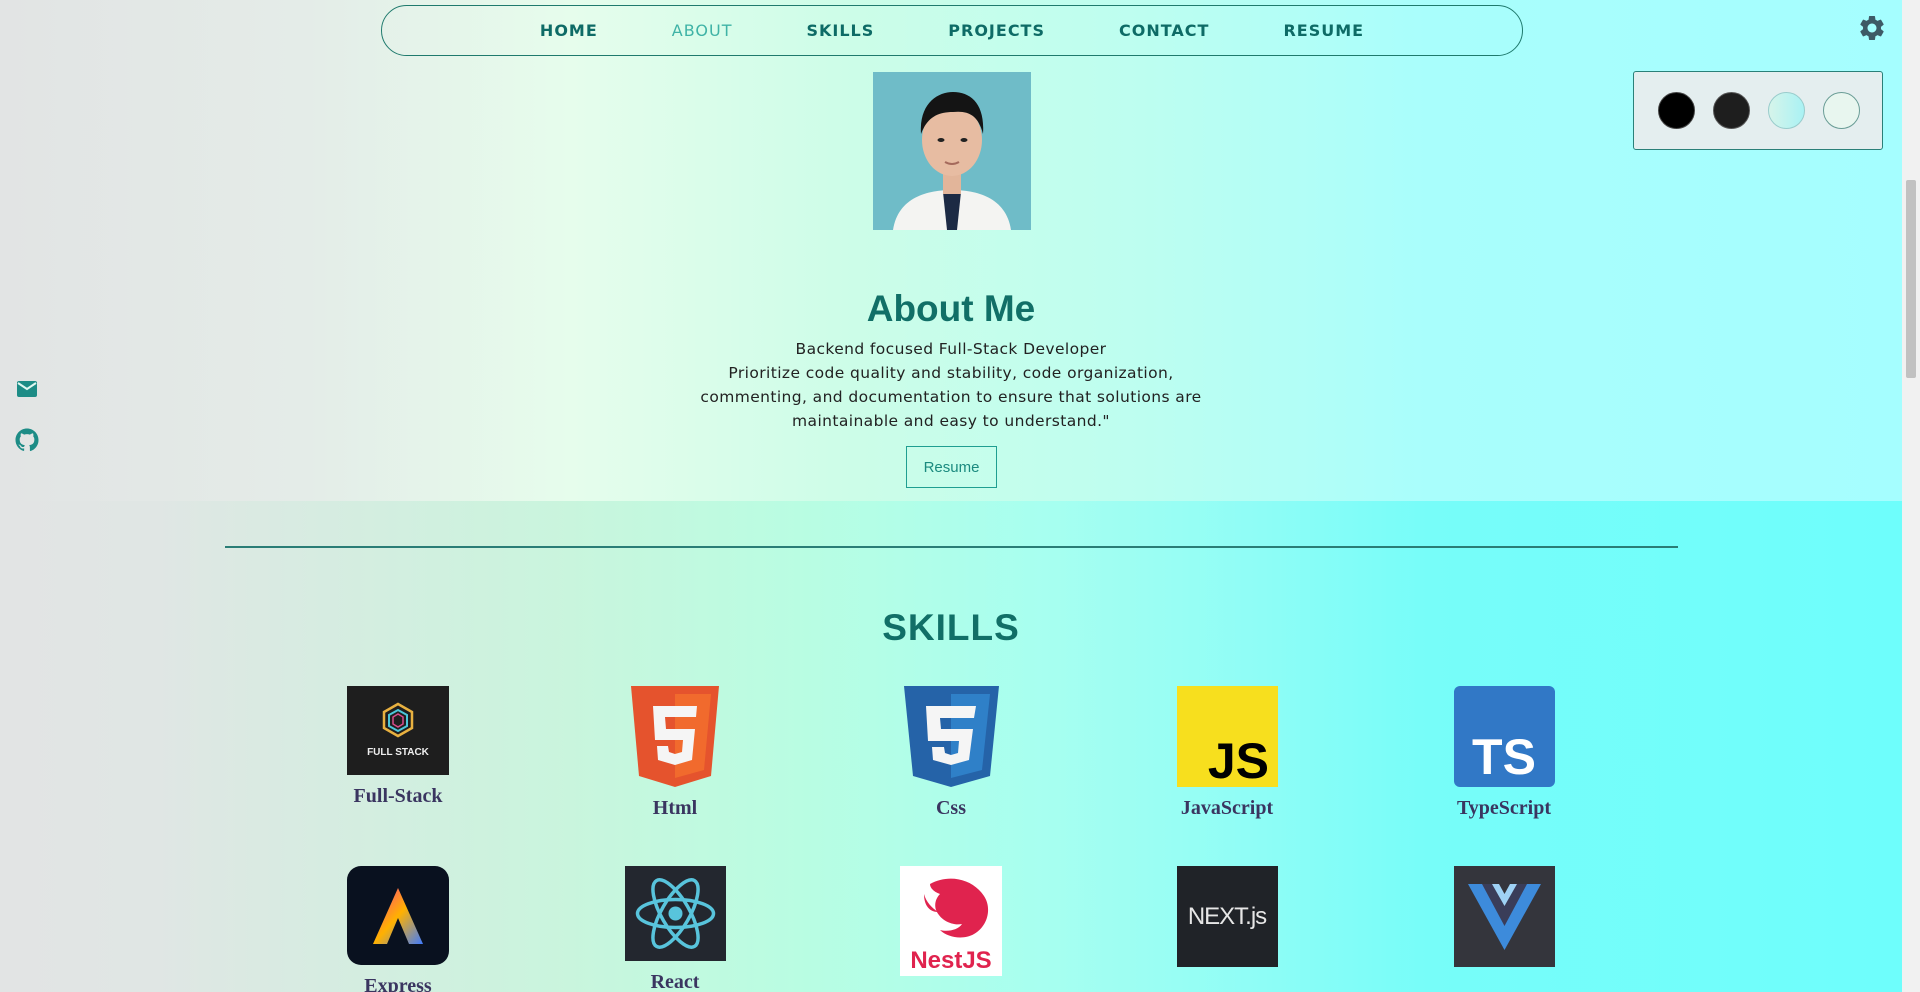 This screenshot has width=1920, height=992. Describe the element at coordinates (675, 913) in the screenshot. I see `react-logo` at that location.